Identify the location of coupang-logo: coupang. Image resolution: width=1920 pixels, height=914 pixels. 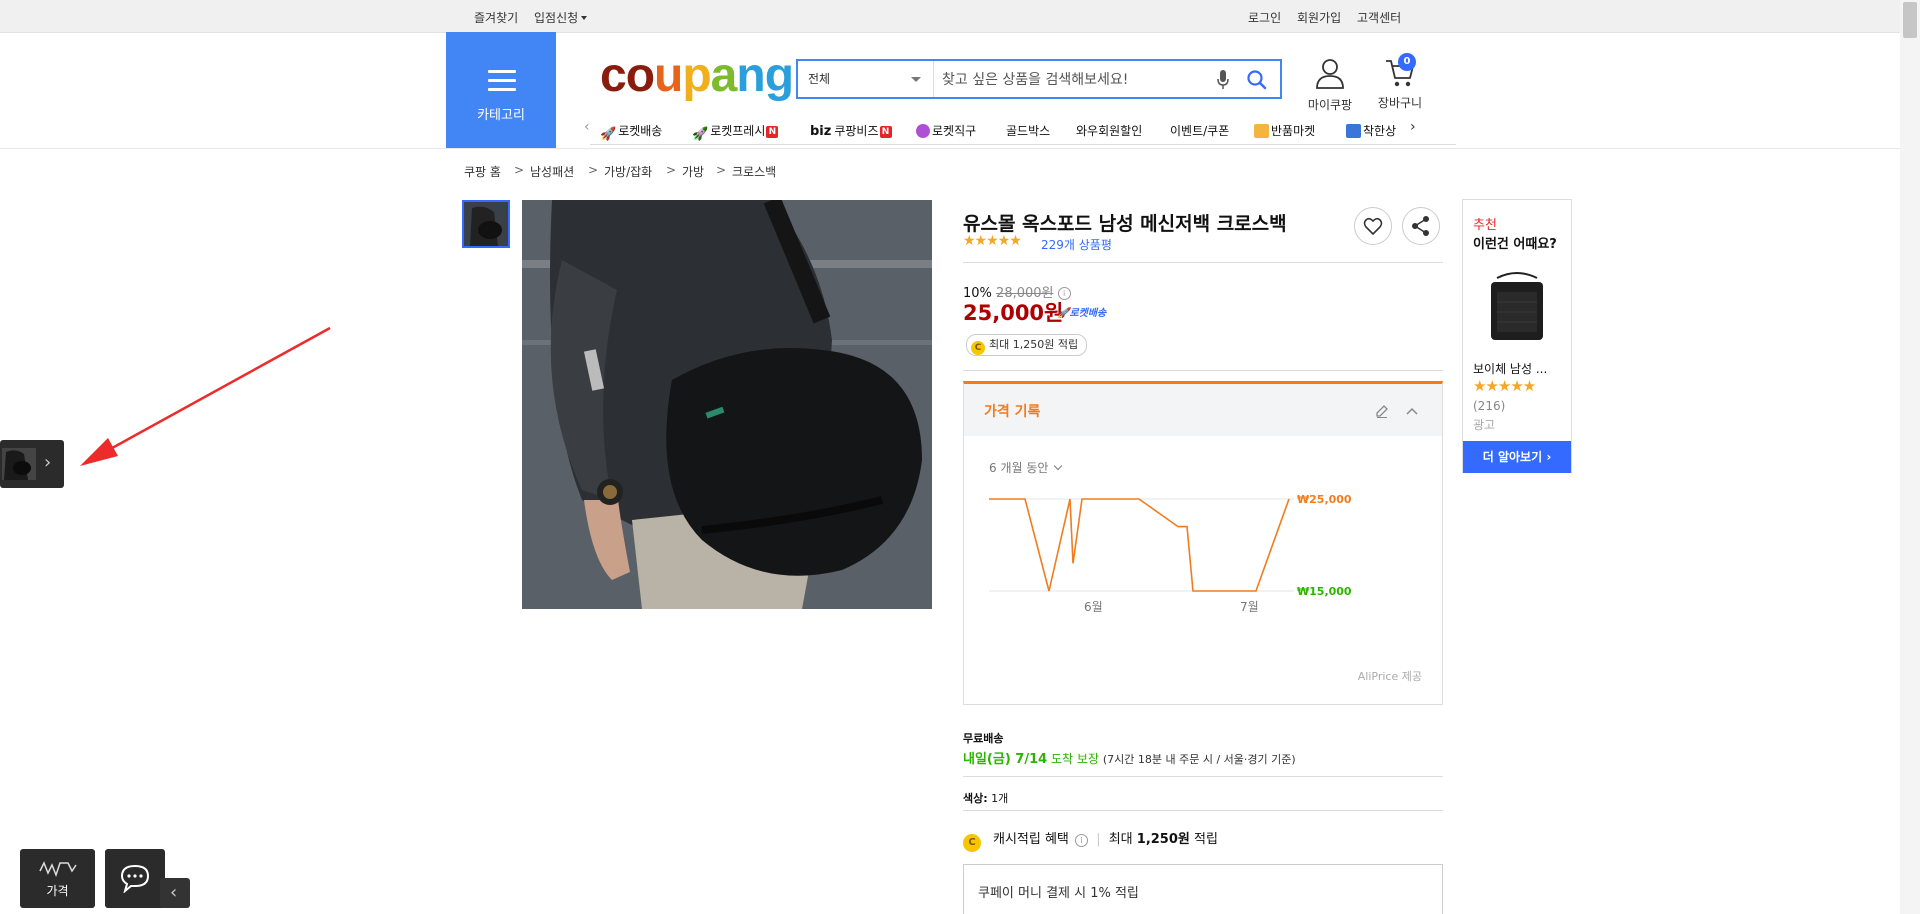
(697, 75).